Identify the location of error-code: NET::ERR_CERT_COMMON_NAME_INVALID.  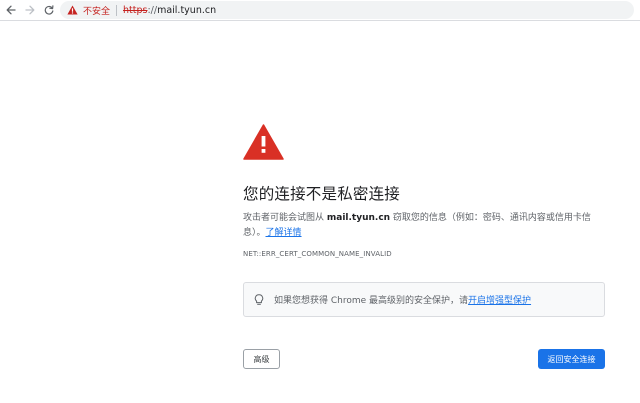
(317, 254).